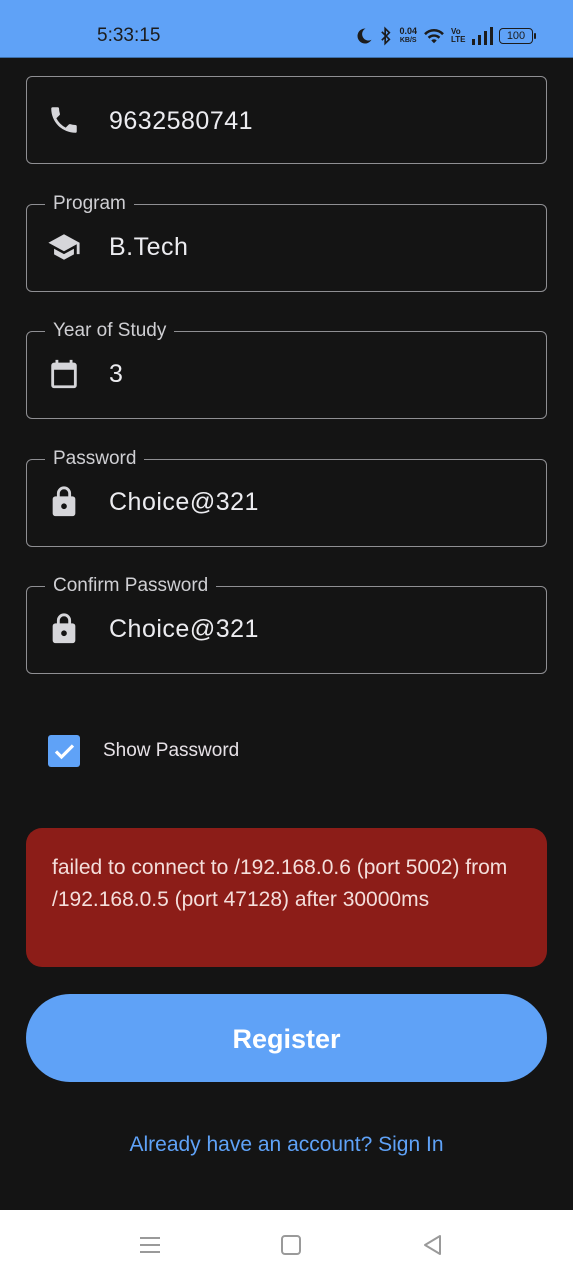 This screenshot has width=573, height=1280. Describe the element at coordinates (386, 36) in the screenshot. I see `bluetooth-icon` at that location.